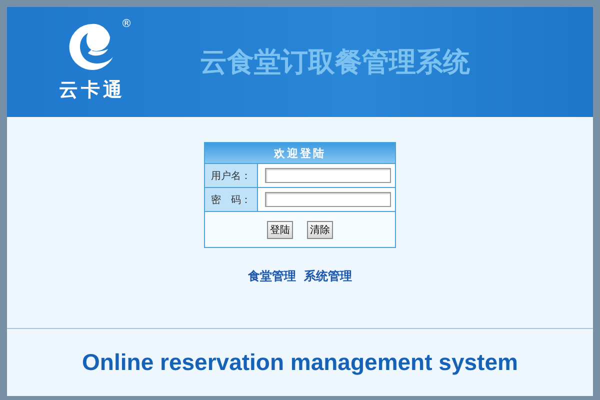  What do you see at coordinates (231, 175) in the screenshot?
I see `field-label: 用户名：` at bounding box center [231, 175].